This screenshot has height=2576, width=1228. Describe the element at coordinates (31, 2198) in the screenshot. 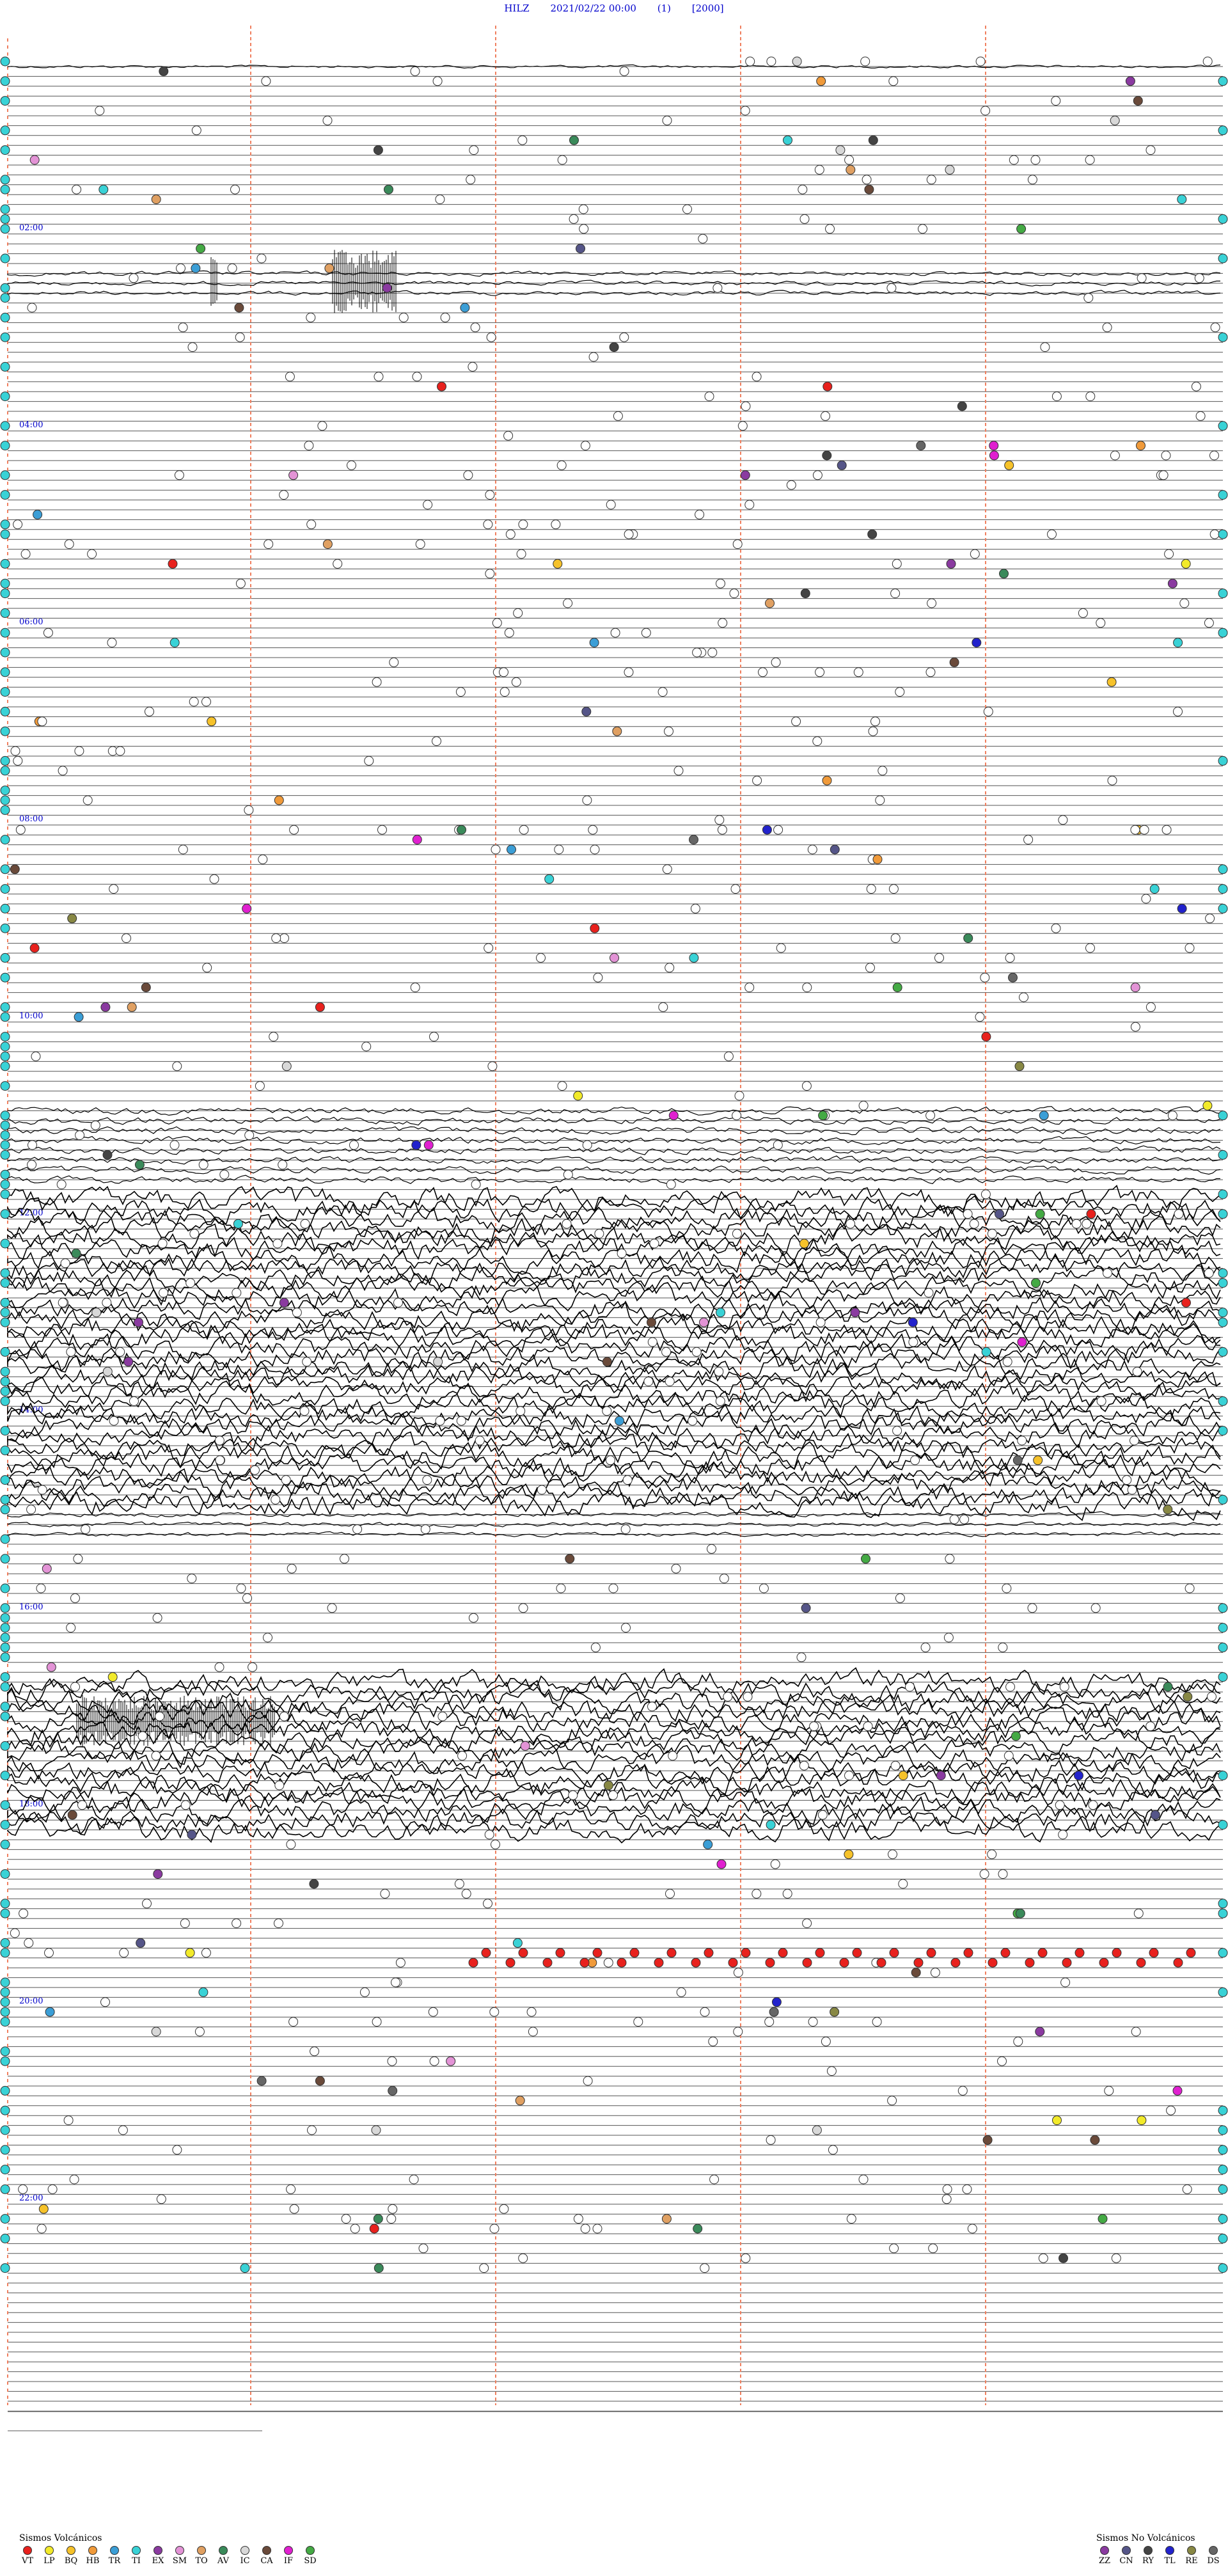

I see `hour-label: 22:00` at that location.